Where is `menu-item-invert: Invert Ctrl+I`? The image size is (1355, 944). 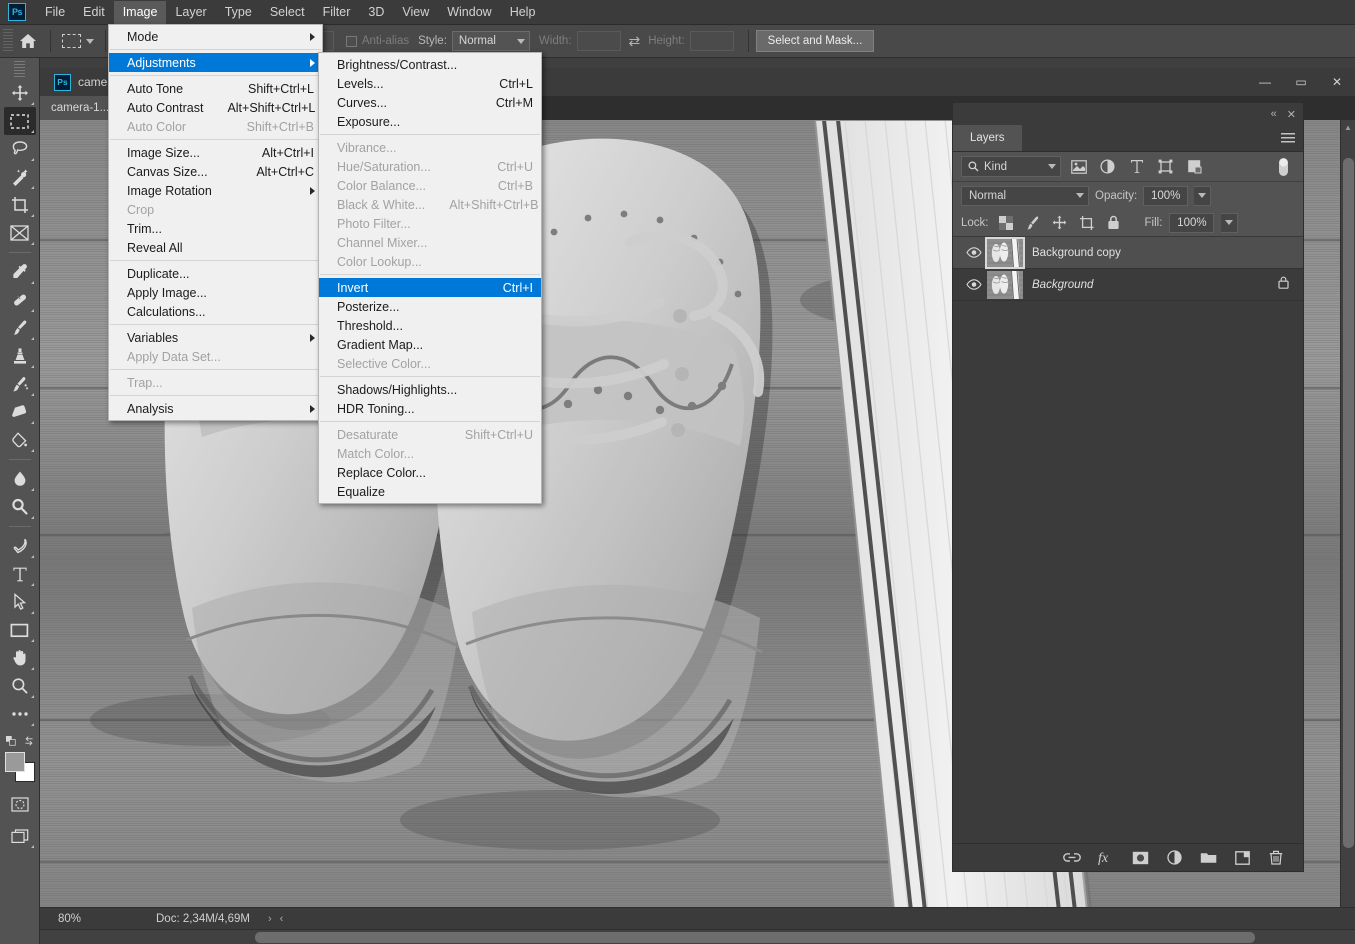
menu-item-invert: Invert Ctrl+I is located at coordinates (430, 287).